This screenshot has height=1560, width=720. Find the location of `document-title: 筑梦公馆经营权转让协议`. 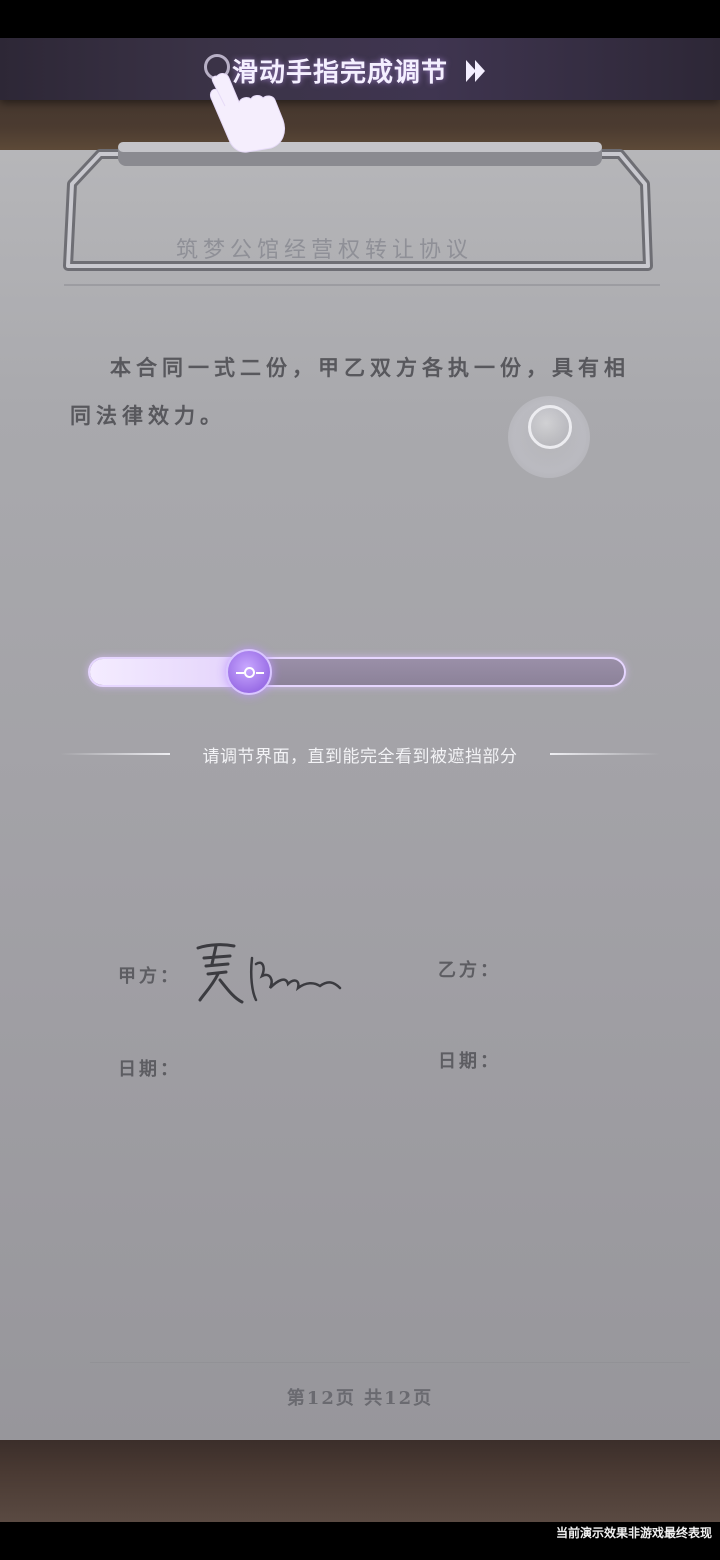

document-title: 筑梦公馆经营权转让协议 is located at coordinates (325, 250).